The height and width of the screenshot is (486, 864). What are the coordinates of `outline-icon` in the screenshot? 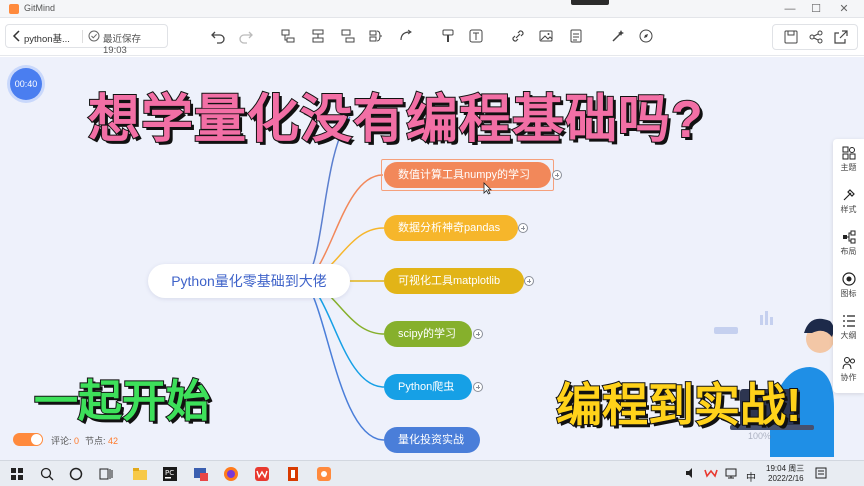 It's located at (848, 321).